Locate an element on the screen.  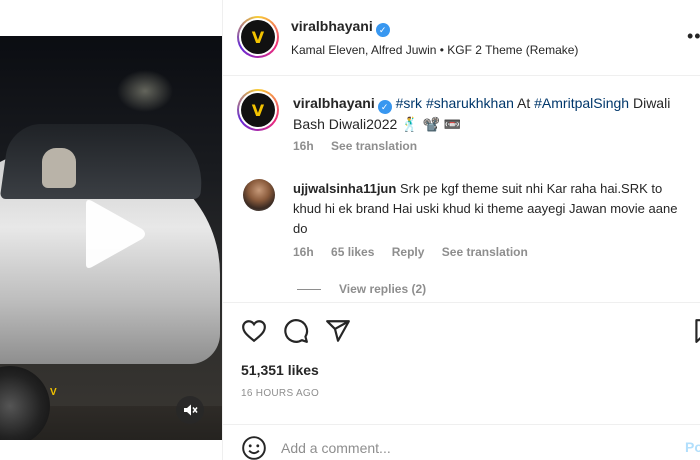
author-avatar: V is located at coordinates (258, 37).